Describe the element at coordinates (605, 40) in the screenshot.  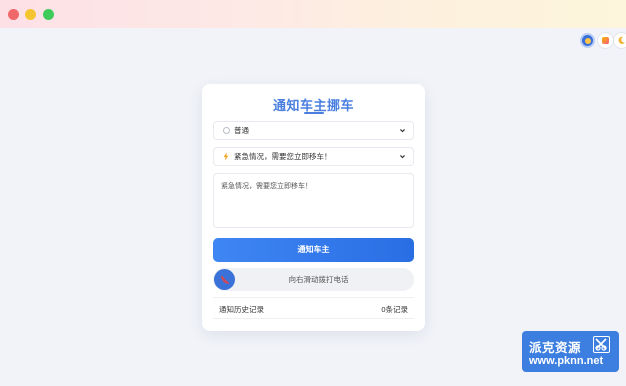
I see `auto-theme-icon` at that location.